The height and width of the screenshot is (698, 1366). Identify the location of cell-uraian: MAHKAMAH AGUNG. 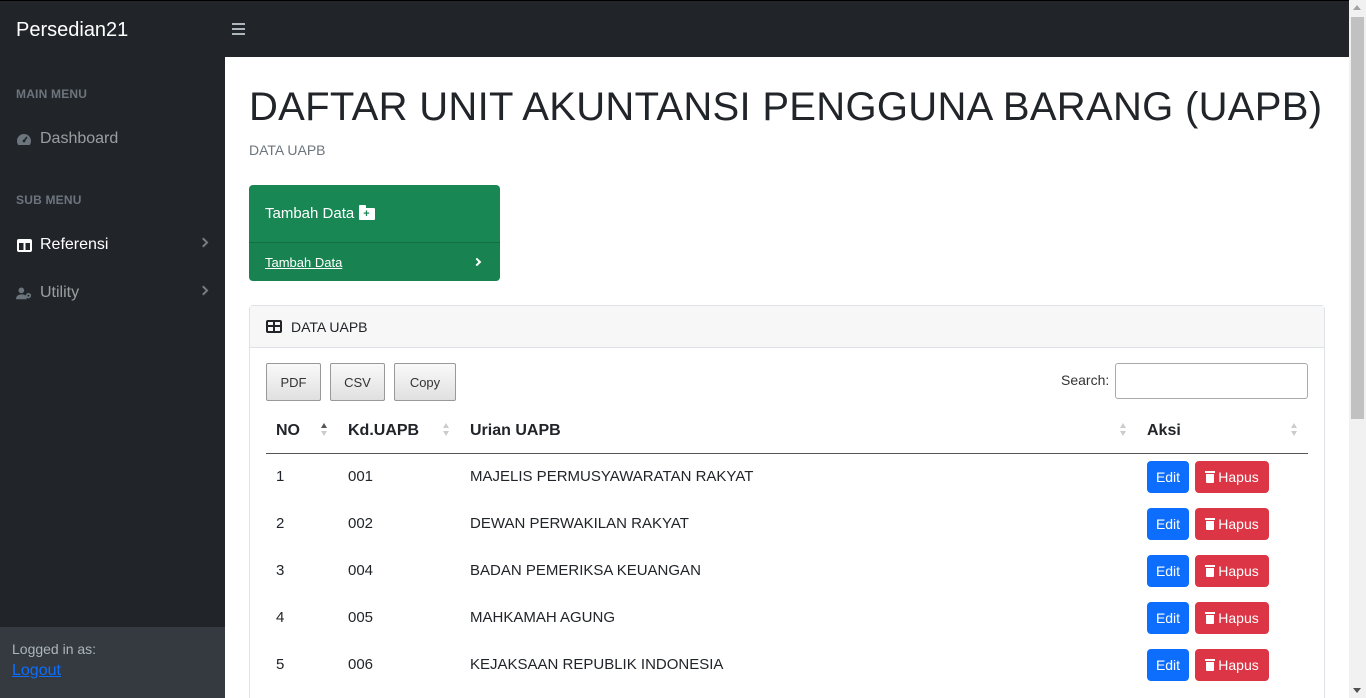
(543, 617).